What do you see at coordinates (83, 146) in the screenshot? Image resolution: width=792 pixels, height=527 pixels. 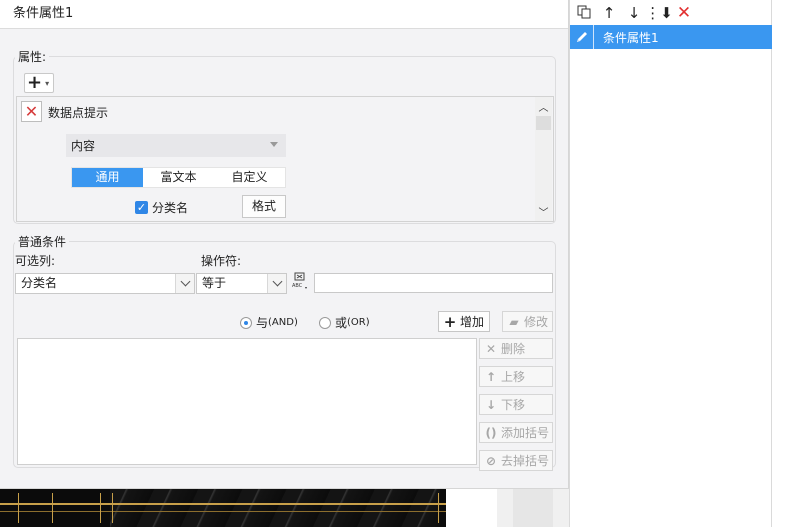 I see `content-select-value: 内容` at bounding box center [83, 146].